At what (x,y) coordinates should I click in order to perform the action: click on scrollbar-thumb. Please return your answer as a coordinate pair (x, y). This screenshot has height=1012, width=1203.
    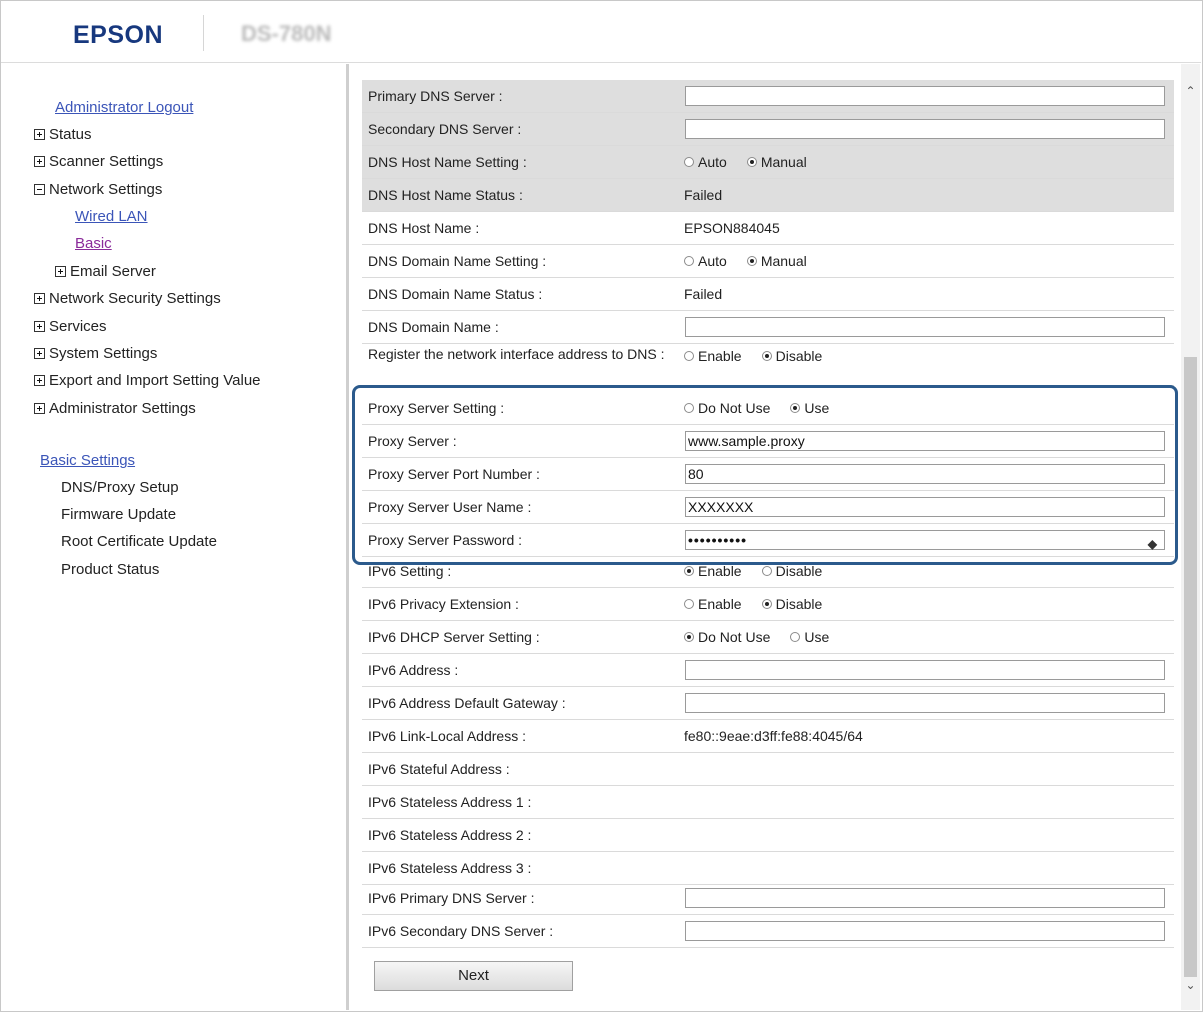
    Looking at the image, I should click on (1190, 667).